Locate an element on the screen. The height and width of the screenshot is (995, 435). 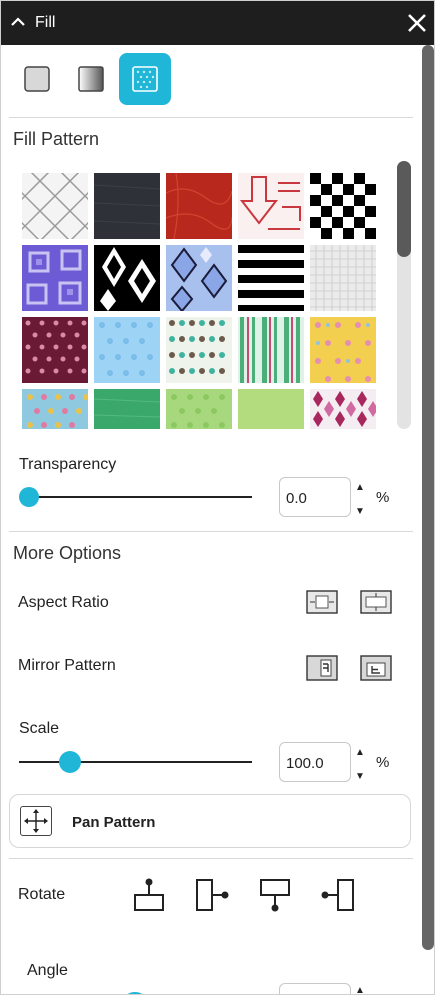
transparency-unit: % is located at coordinates (383, 497).